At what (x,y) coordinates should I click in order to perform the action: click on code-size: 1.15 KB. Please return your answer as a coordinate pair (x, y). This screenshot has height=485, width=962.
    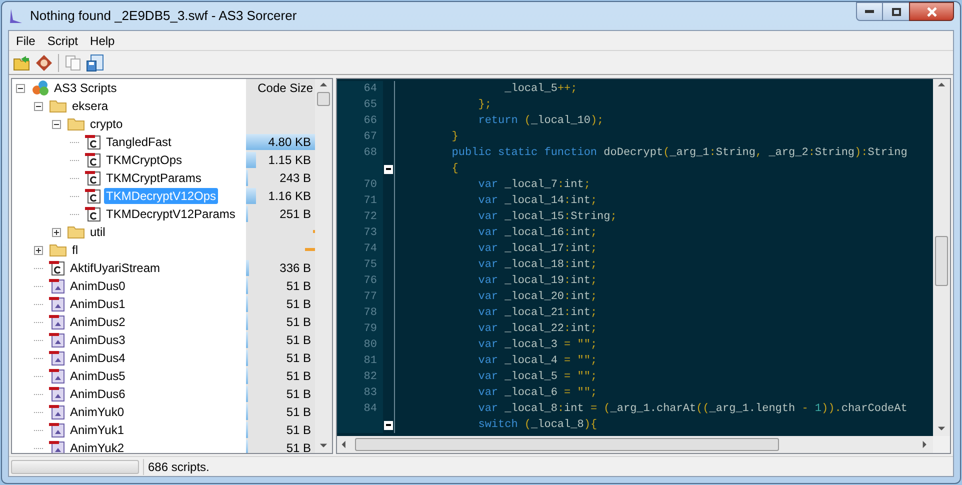
    Looking at the image, I should click on (289, 160).